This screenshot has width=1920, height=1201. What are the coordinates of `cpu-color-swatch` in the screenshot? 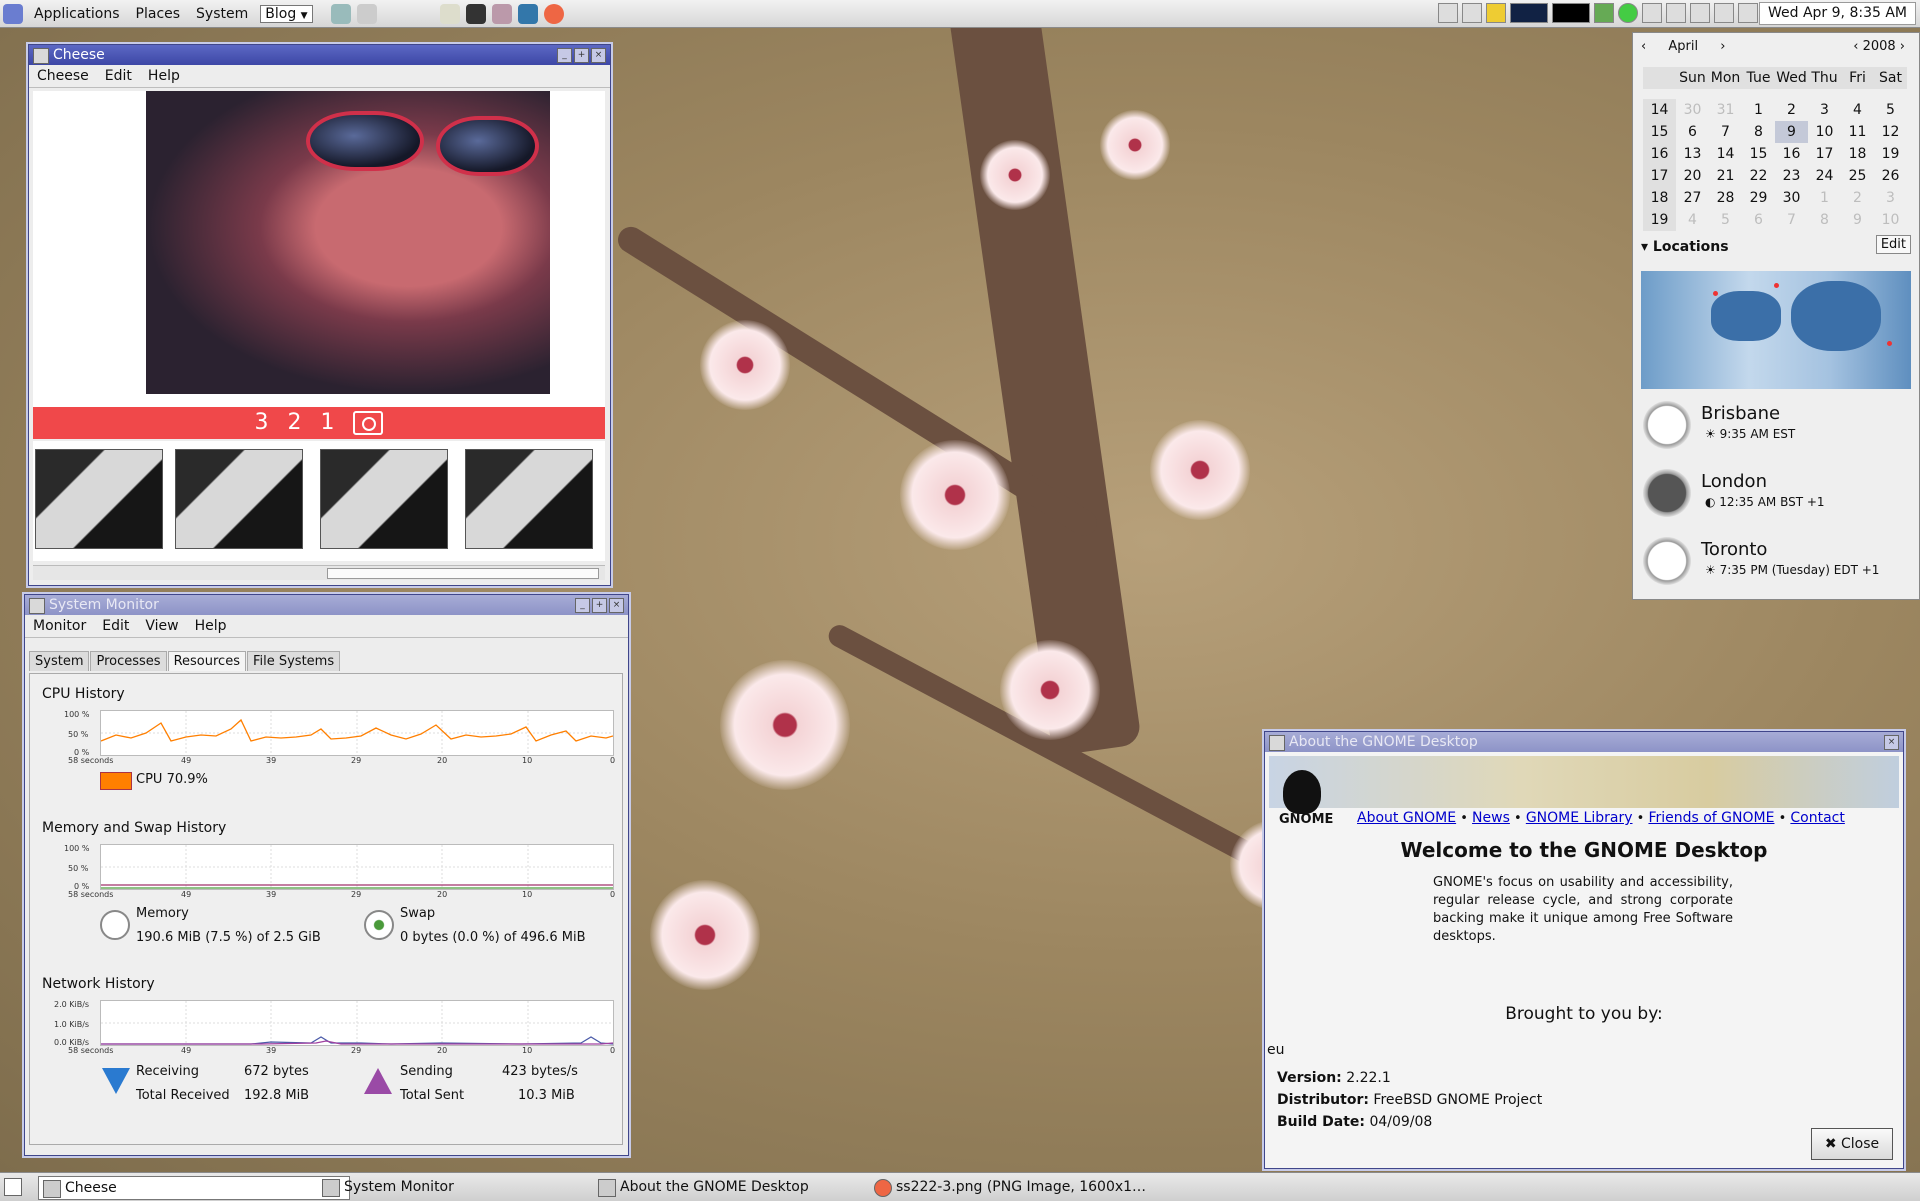 It's located at (116, 781).